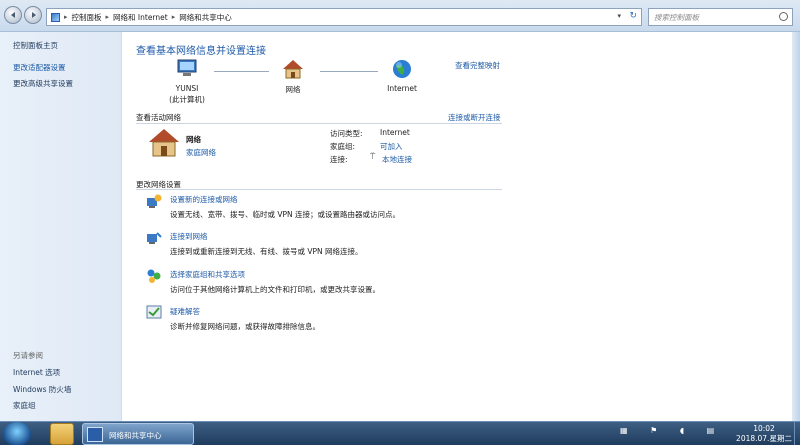 This screenshot has width=800, height=445. Describe the element at coordinates (720, 17) in the screenshot. I see `search-input: 搜索控制面板` at that location.